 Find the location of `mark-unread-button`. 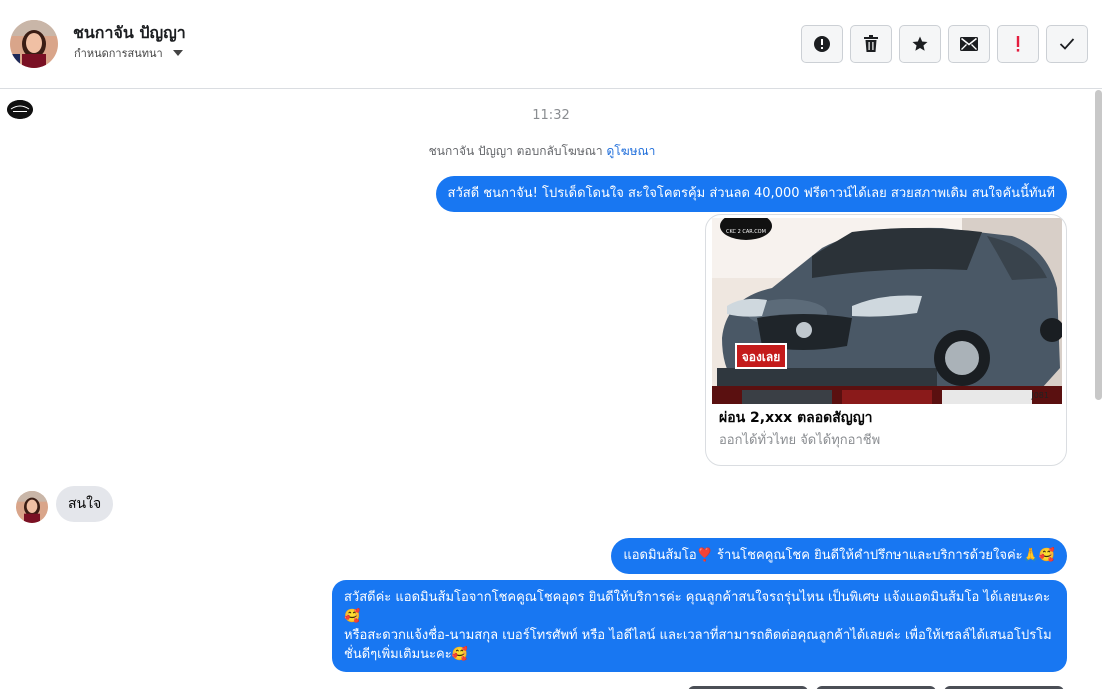

mark-unread-button is located at coordinates (969, 44).